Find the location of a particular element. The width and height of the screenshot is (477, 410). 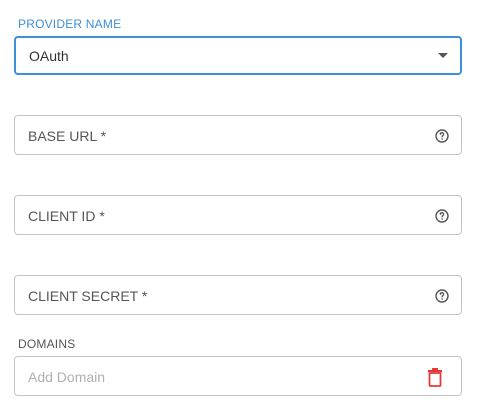

trash-icon is located at coordinates (435, 377).